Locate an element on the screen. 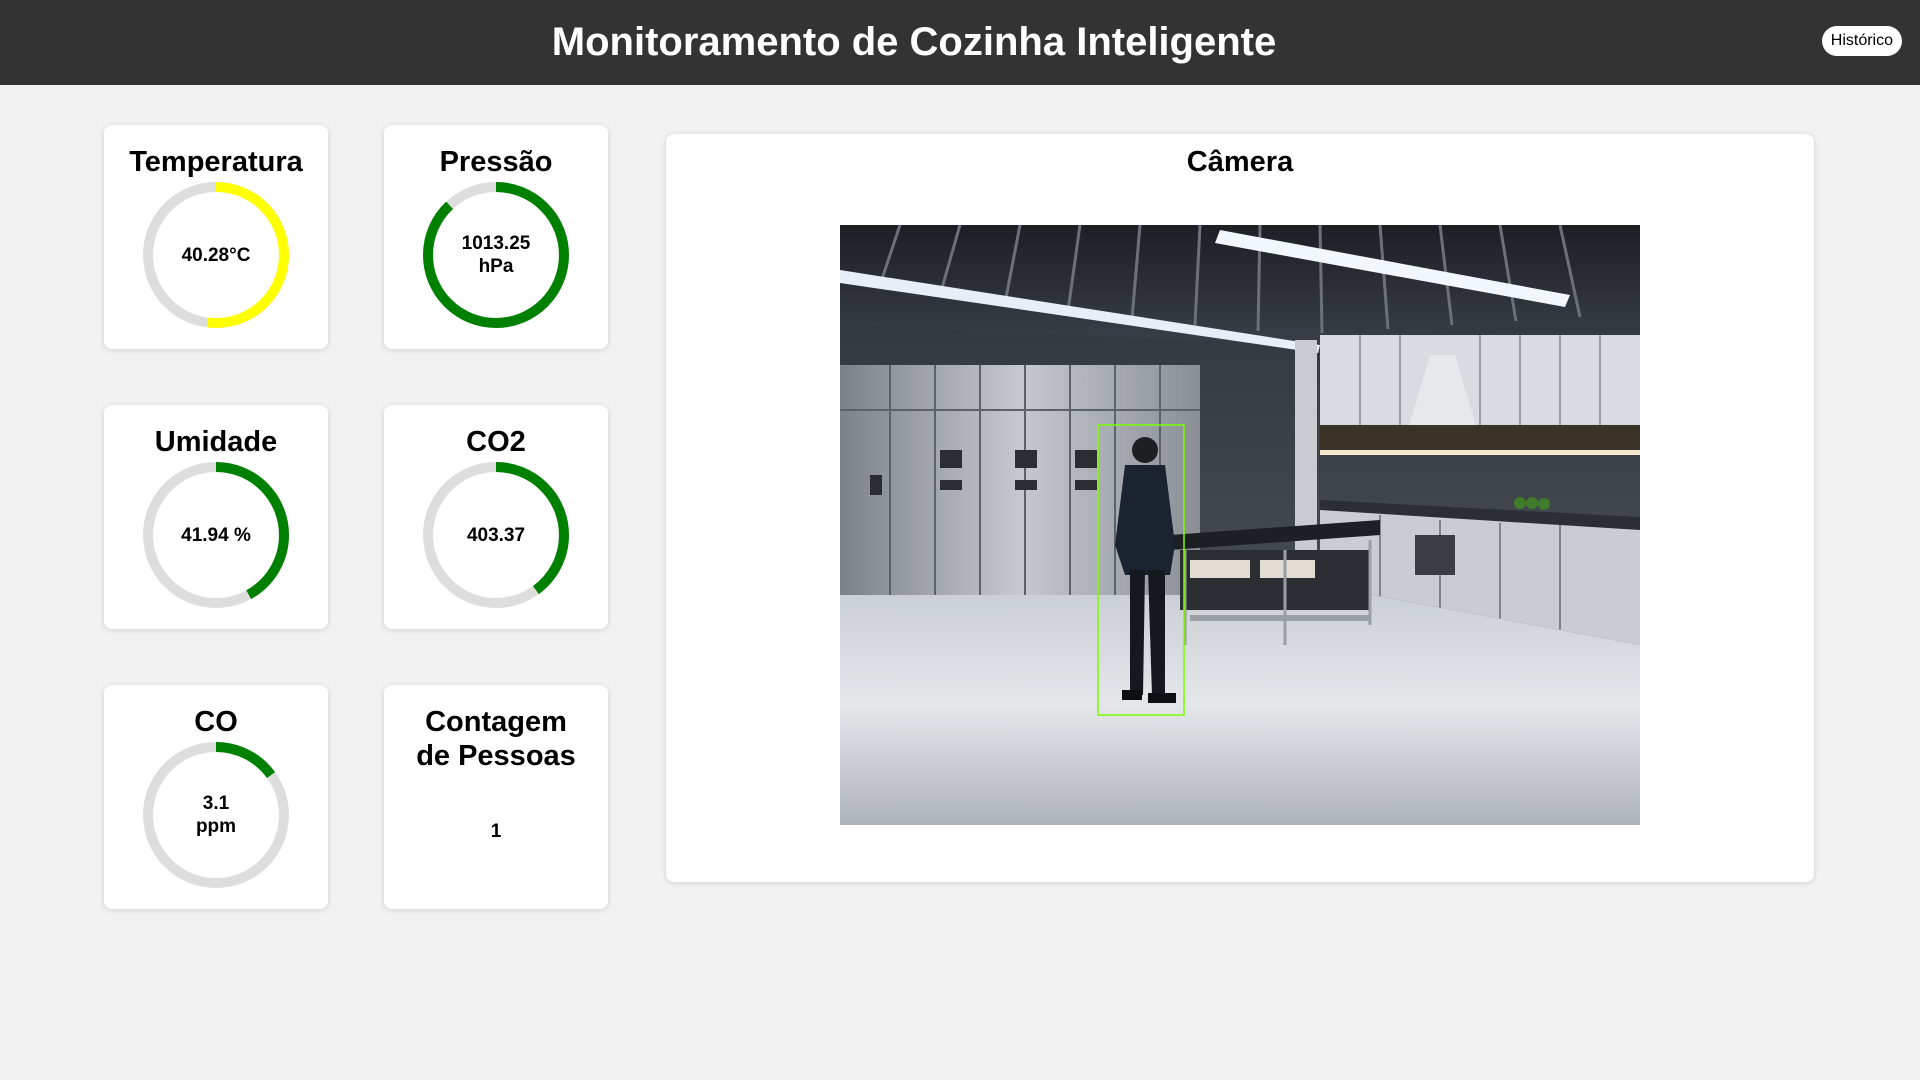  people-count-title: Contagem de Pessoas is located at coordinates (496, 739).